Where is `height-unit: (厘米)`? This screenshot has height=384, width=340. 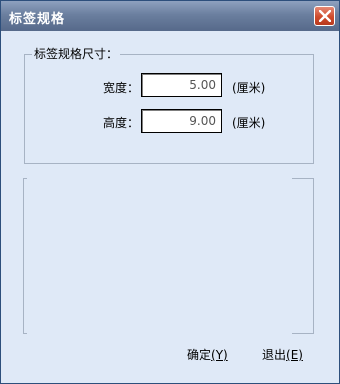 height-unit: (厘米) is located at coordinates (249, 123).